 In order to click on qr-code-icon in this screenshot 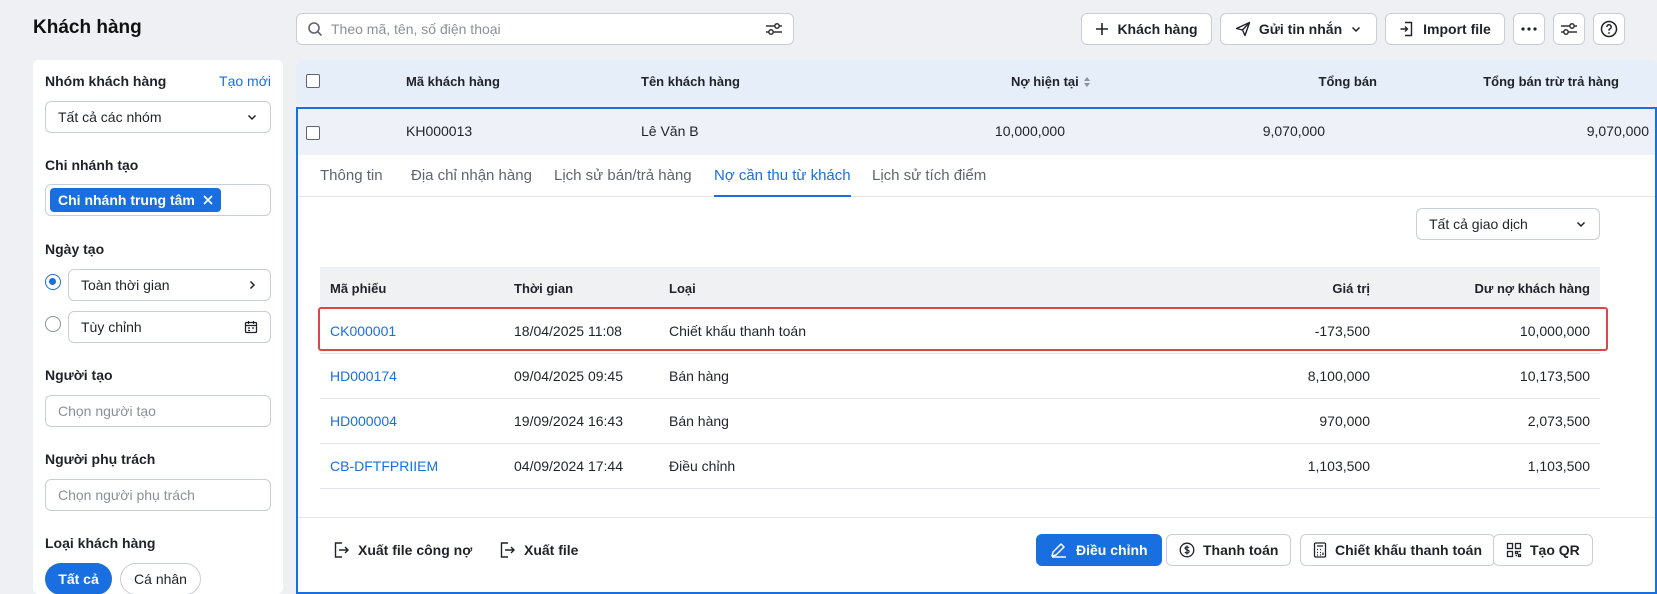, I will do `click(1514, 550)`.